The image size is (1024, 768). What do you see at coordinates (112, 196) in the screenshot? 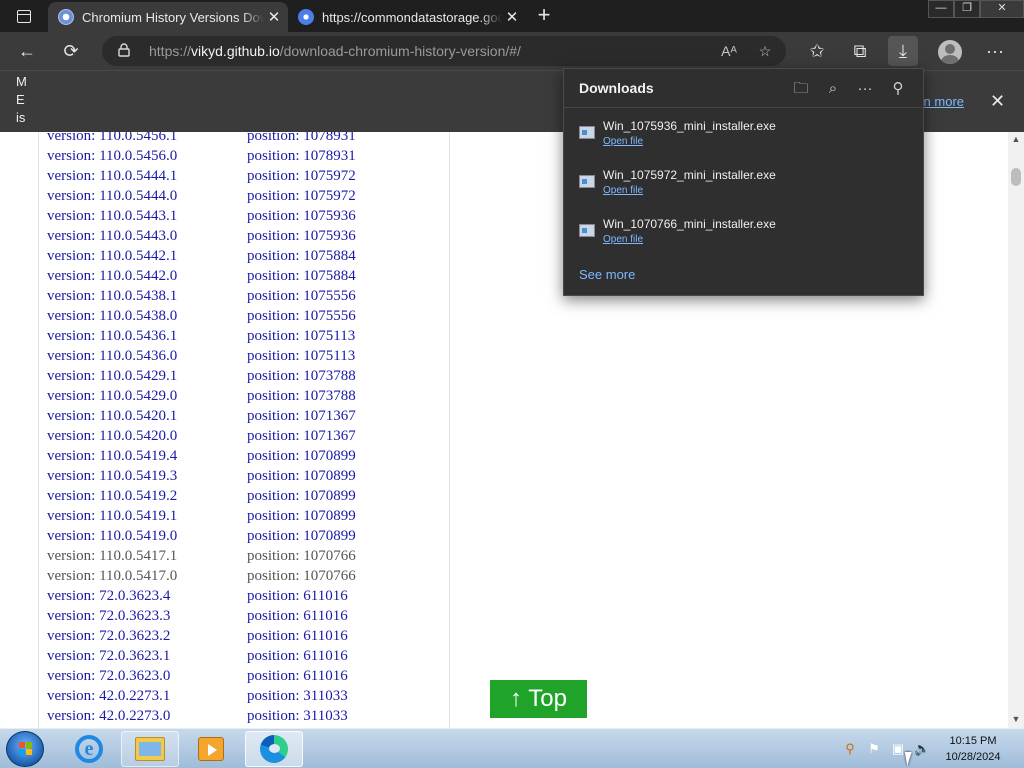
I see `version-label: version: 110.0.5444.0` at bounding box center [112, 196].